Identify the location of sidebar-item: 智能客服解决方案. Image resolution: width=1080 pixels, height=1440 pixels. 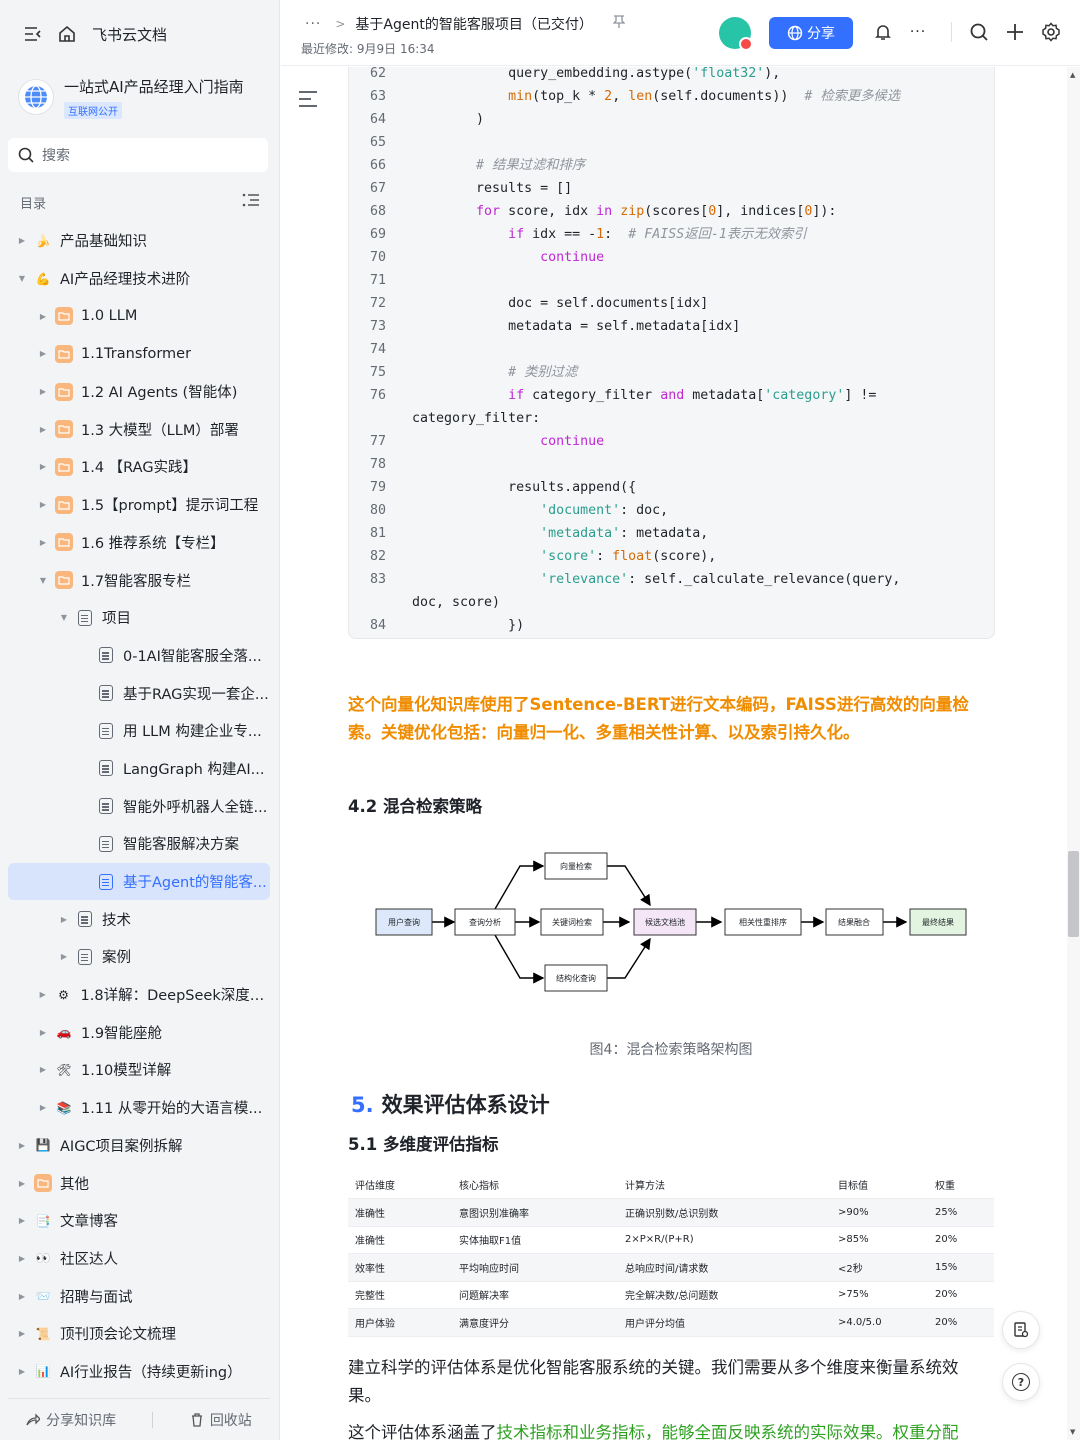
(139, 844).